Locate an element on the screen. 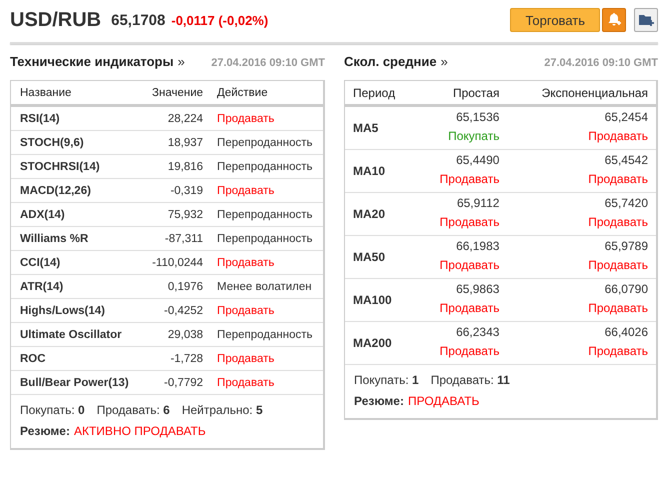  folder-plus-icon is located at coordinates (646, 20).